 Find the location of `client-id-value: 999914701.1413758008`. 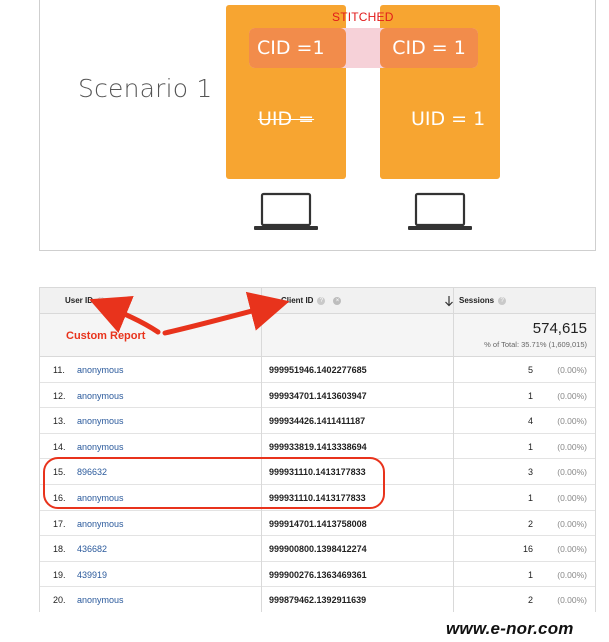

client-id-value: 999914701.1413758008 is located at coordinates (318, 523).